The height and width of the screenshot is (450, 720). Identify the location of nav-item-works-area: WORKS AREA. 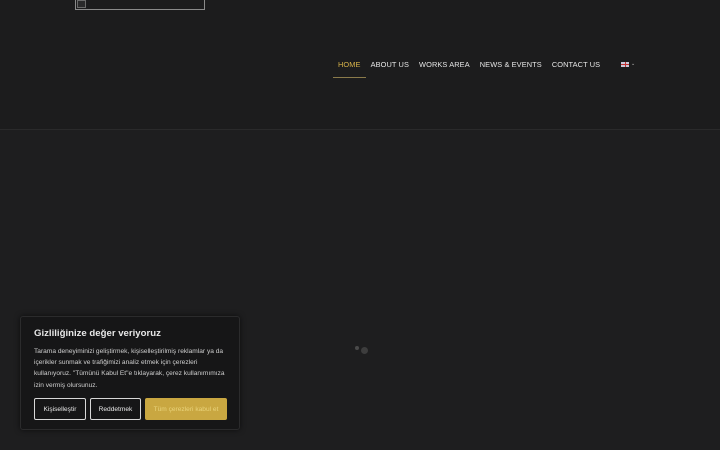
(444, 67).